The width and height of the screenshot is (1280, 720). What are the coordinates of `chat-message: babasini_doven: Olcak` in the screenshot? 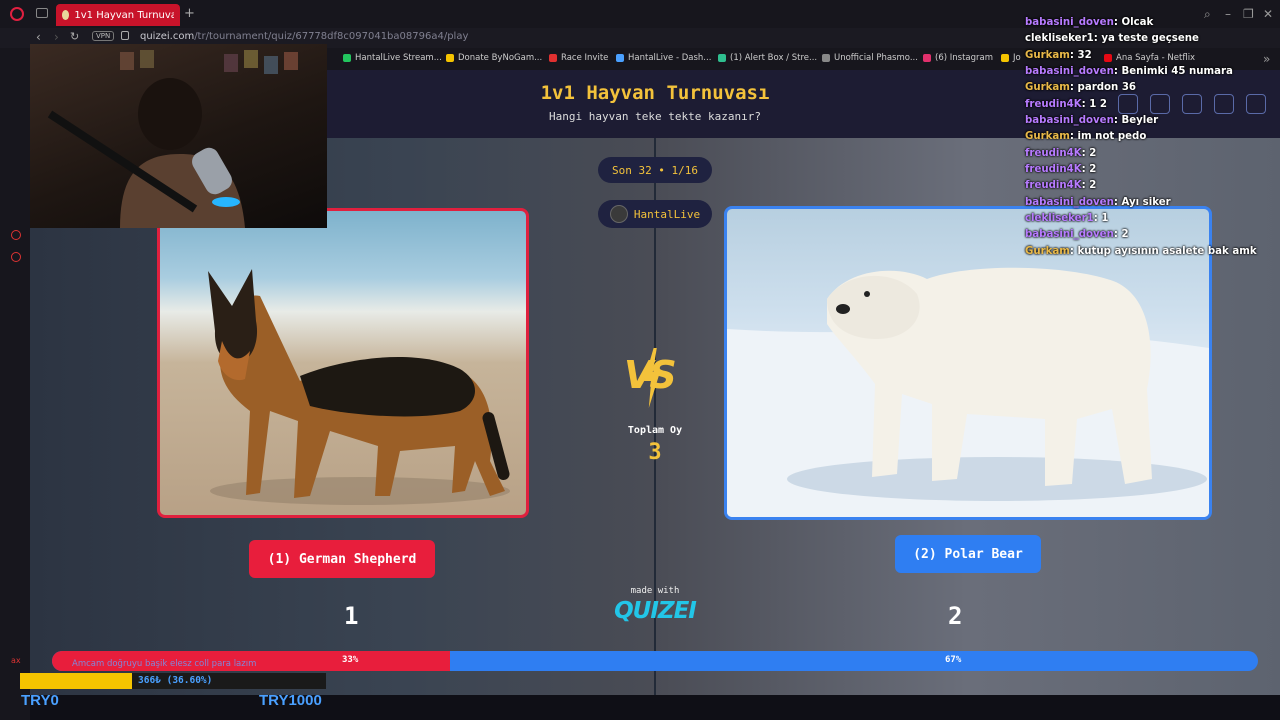 It's located at (1089, 22).